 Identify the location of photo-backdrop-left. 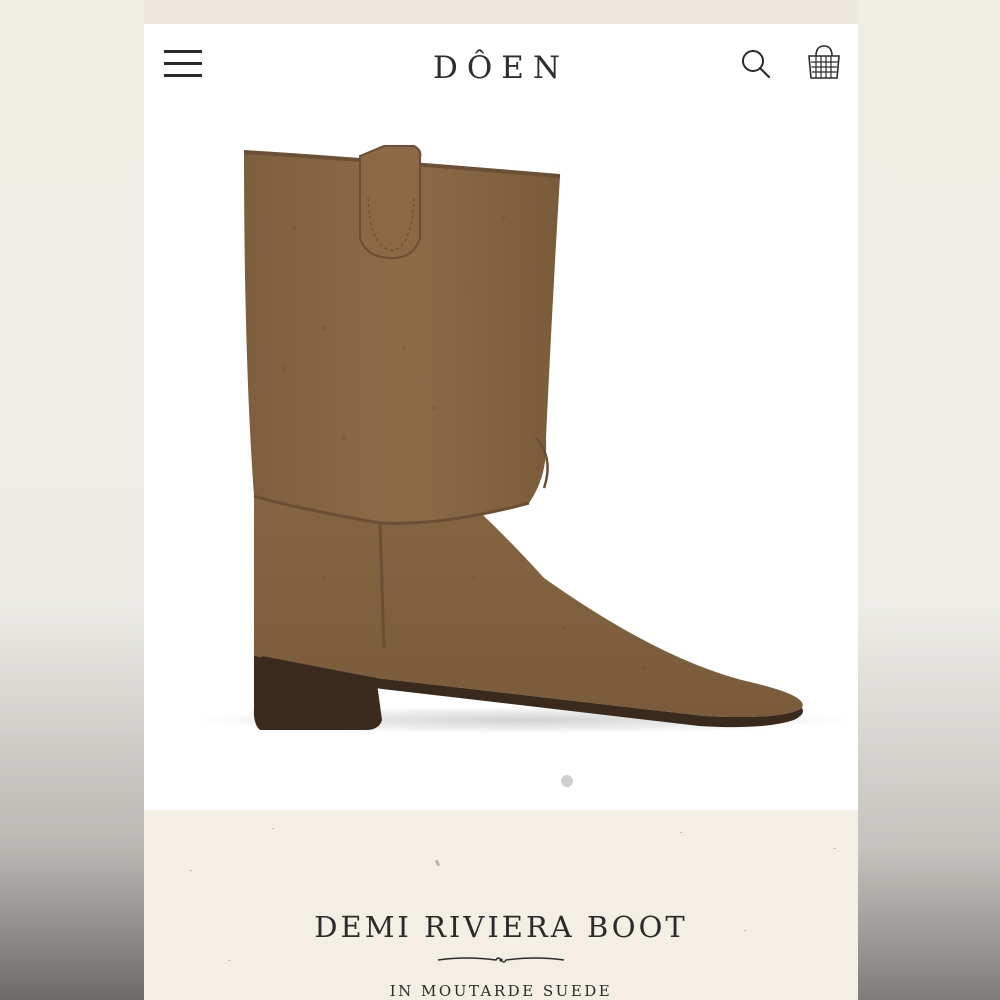
(72, 500).